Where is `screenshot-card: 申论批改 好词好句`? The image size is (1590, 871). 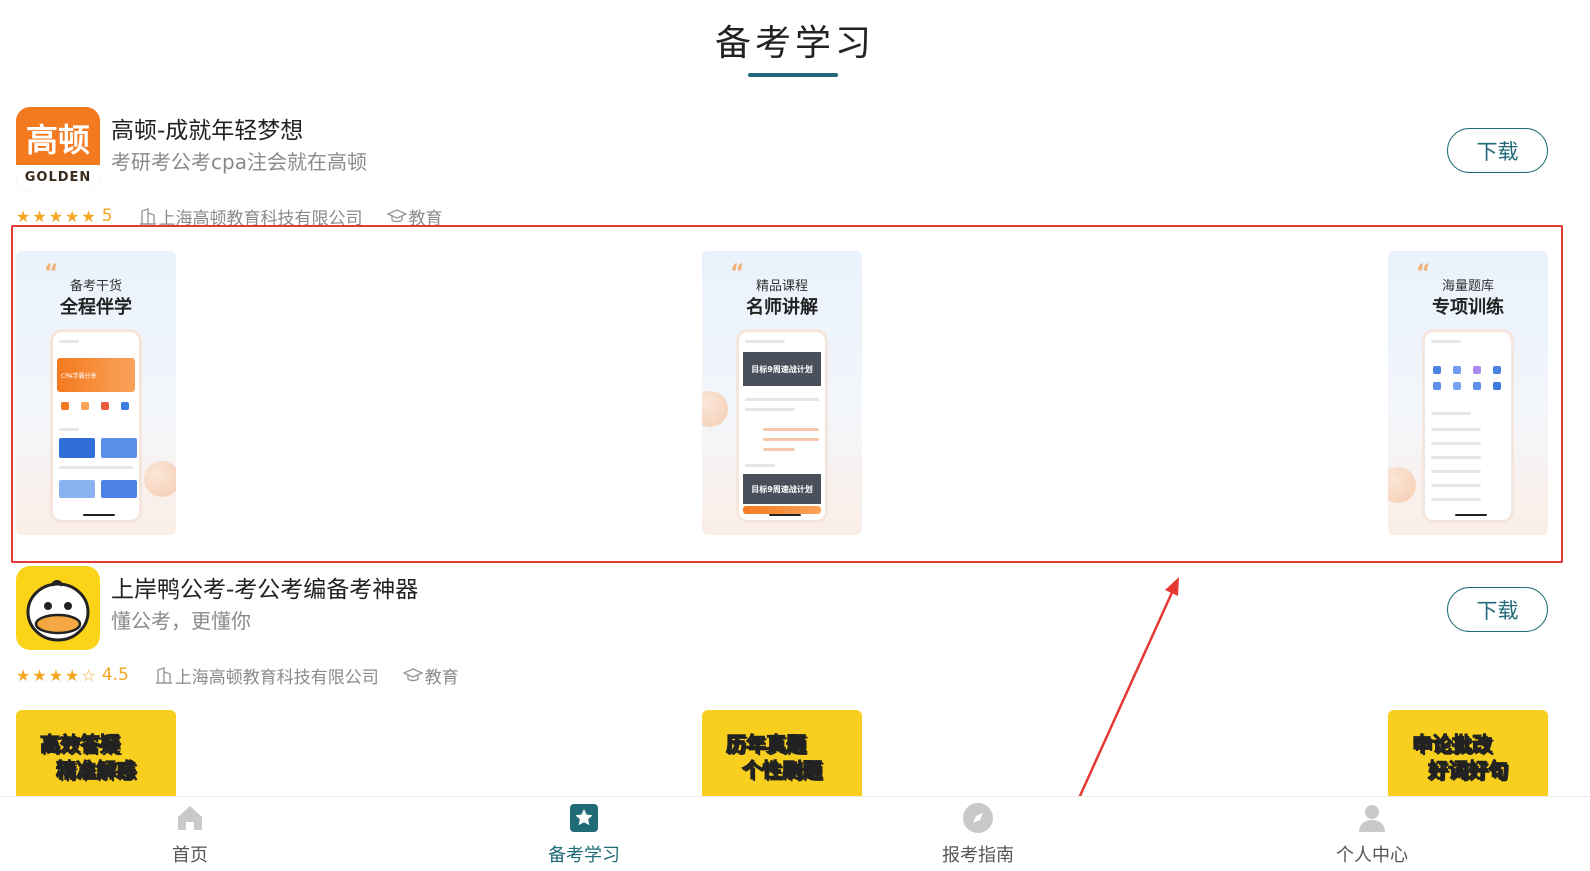 screenshot-card: 申论批改 好词好句 is located at coordinates (1468, 753).